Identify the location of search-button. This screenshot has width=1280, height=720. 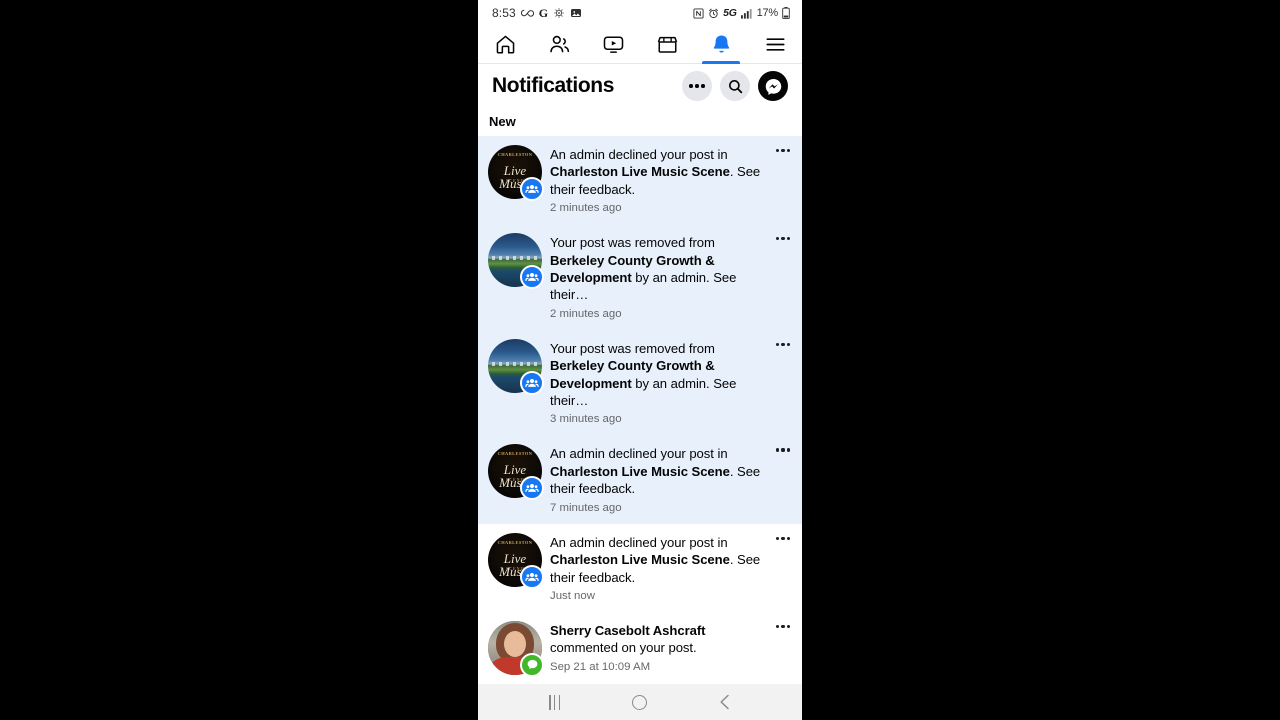
(735, 86).